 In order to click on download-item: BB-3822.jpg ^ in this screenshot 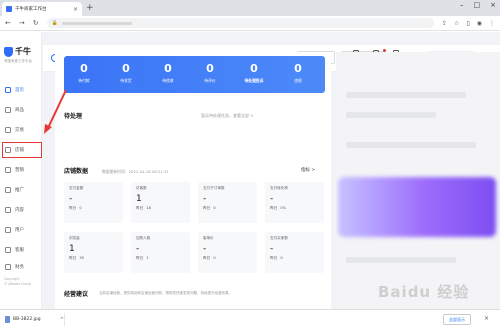, I will do `click(35, 319)`.